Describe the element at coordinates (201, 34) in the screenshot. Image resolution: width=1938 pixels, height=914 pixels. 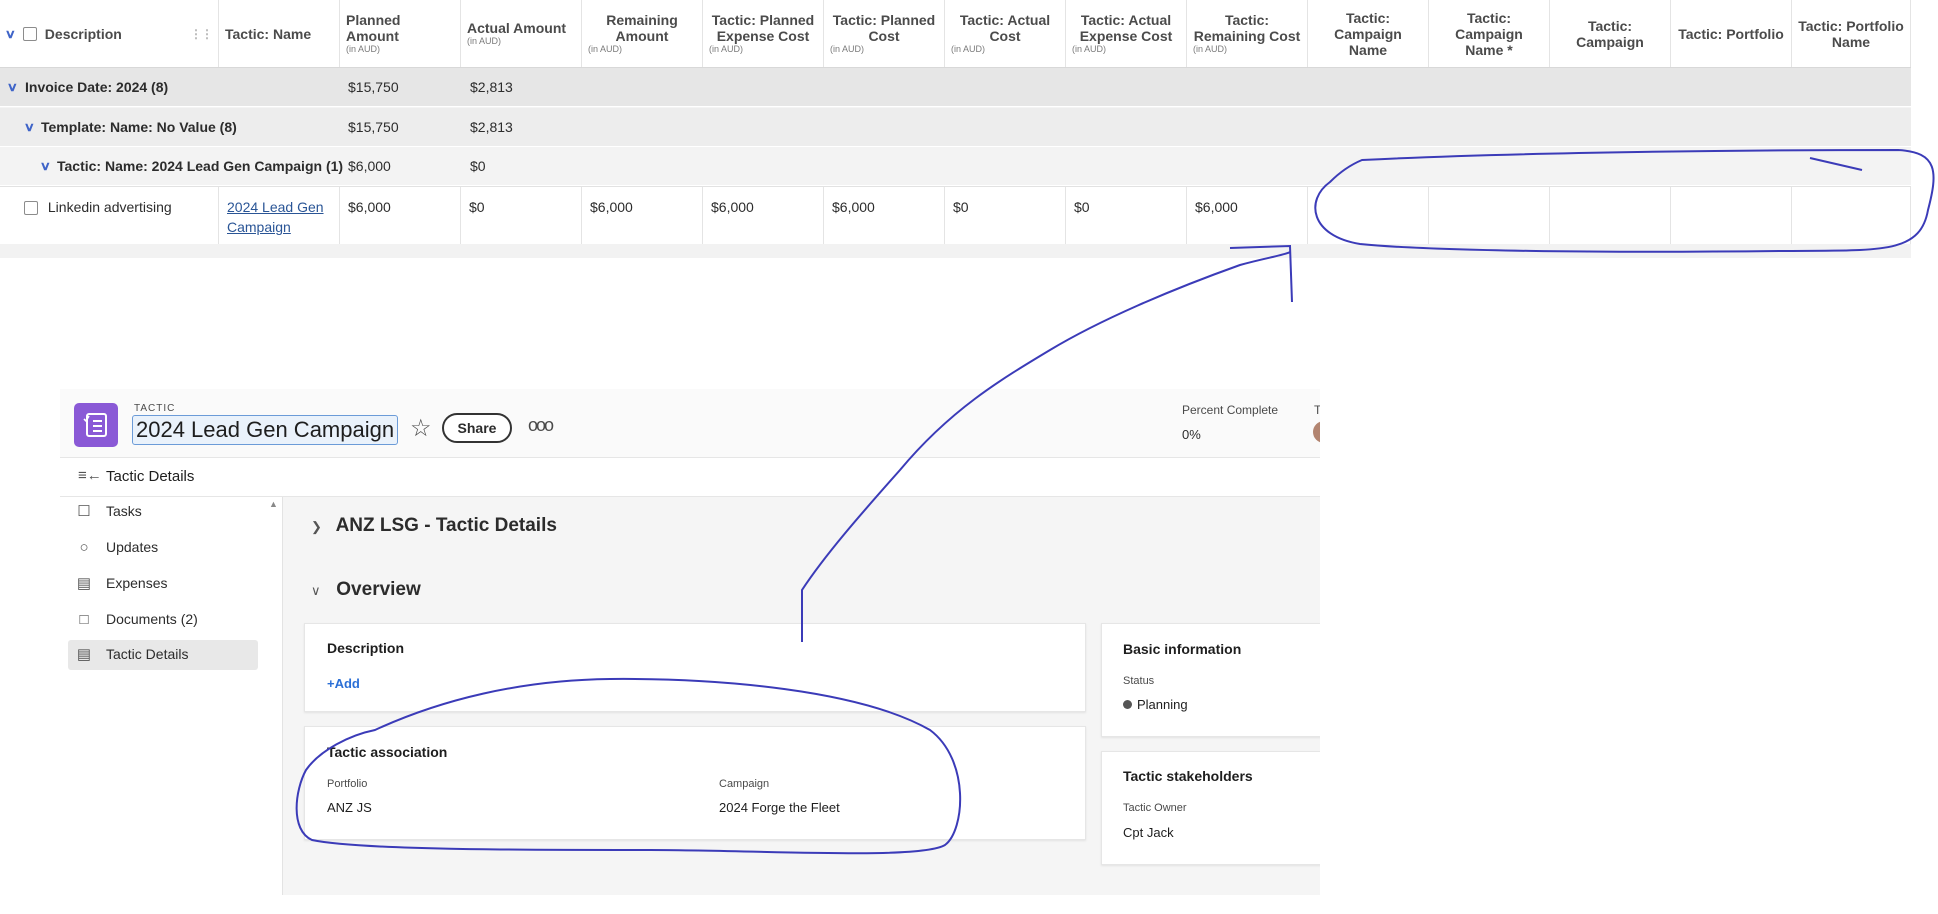
I see `drag-handle-icon: ⋮⋮` at that location.